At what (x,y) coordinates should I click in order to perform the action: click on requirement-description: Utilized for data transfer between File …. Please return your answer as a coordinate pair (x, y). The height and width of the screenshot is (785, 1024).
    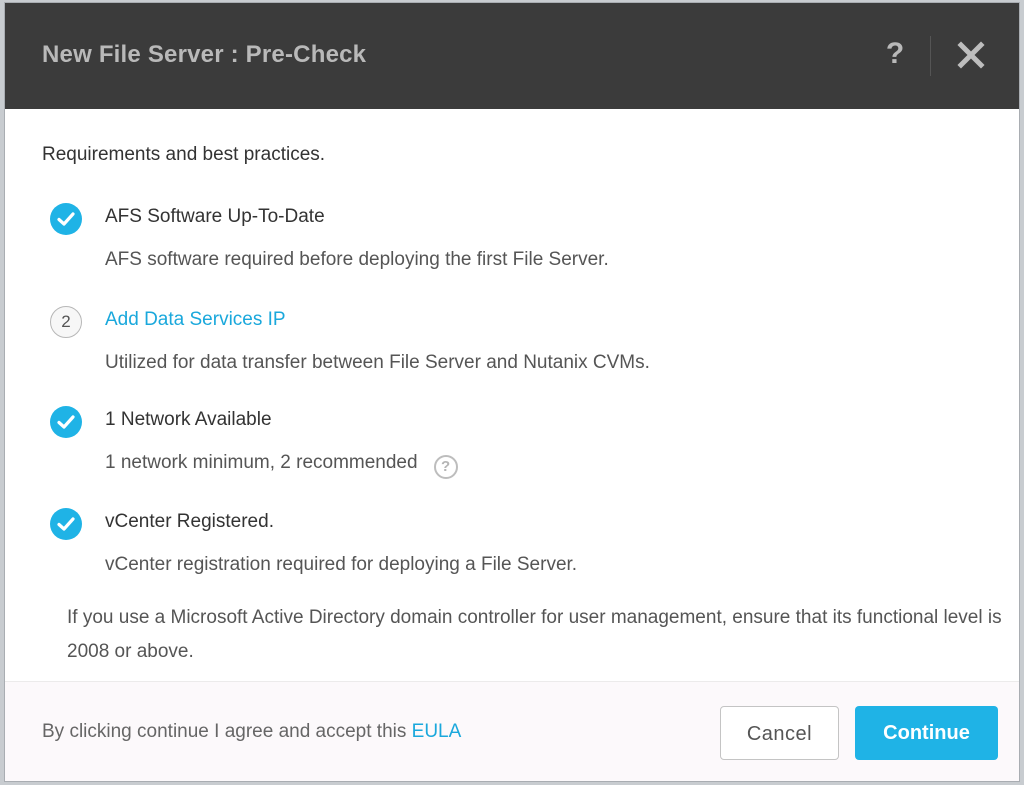
    Looking at the image, I should click on (377, 362).